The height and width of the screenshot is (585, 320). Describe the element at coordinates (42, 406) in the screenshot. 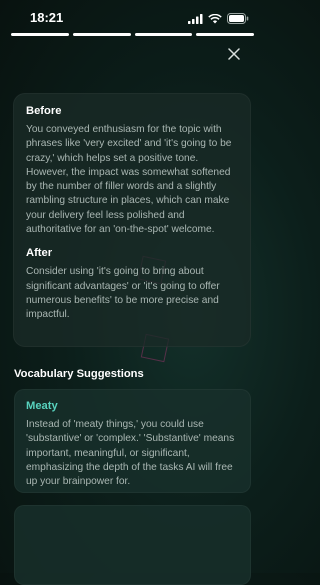

I see `vocab-word: Meaty` at that location.